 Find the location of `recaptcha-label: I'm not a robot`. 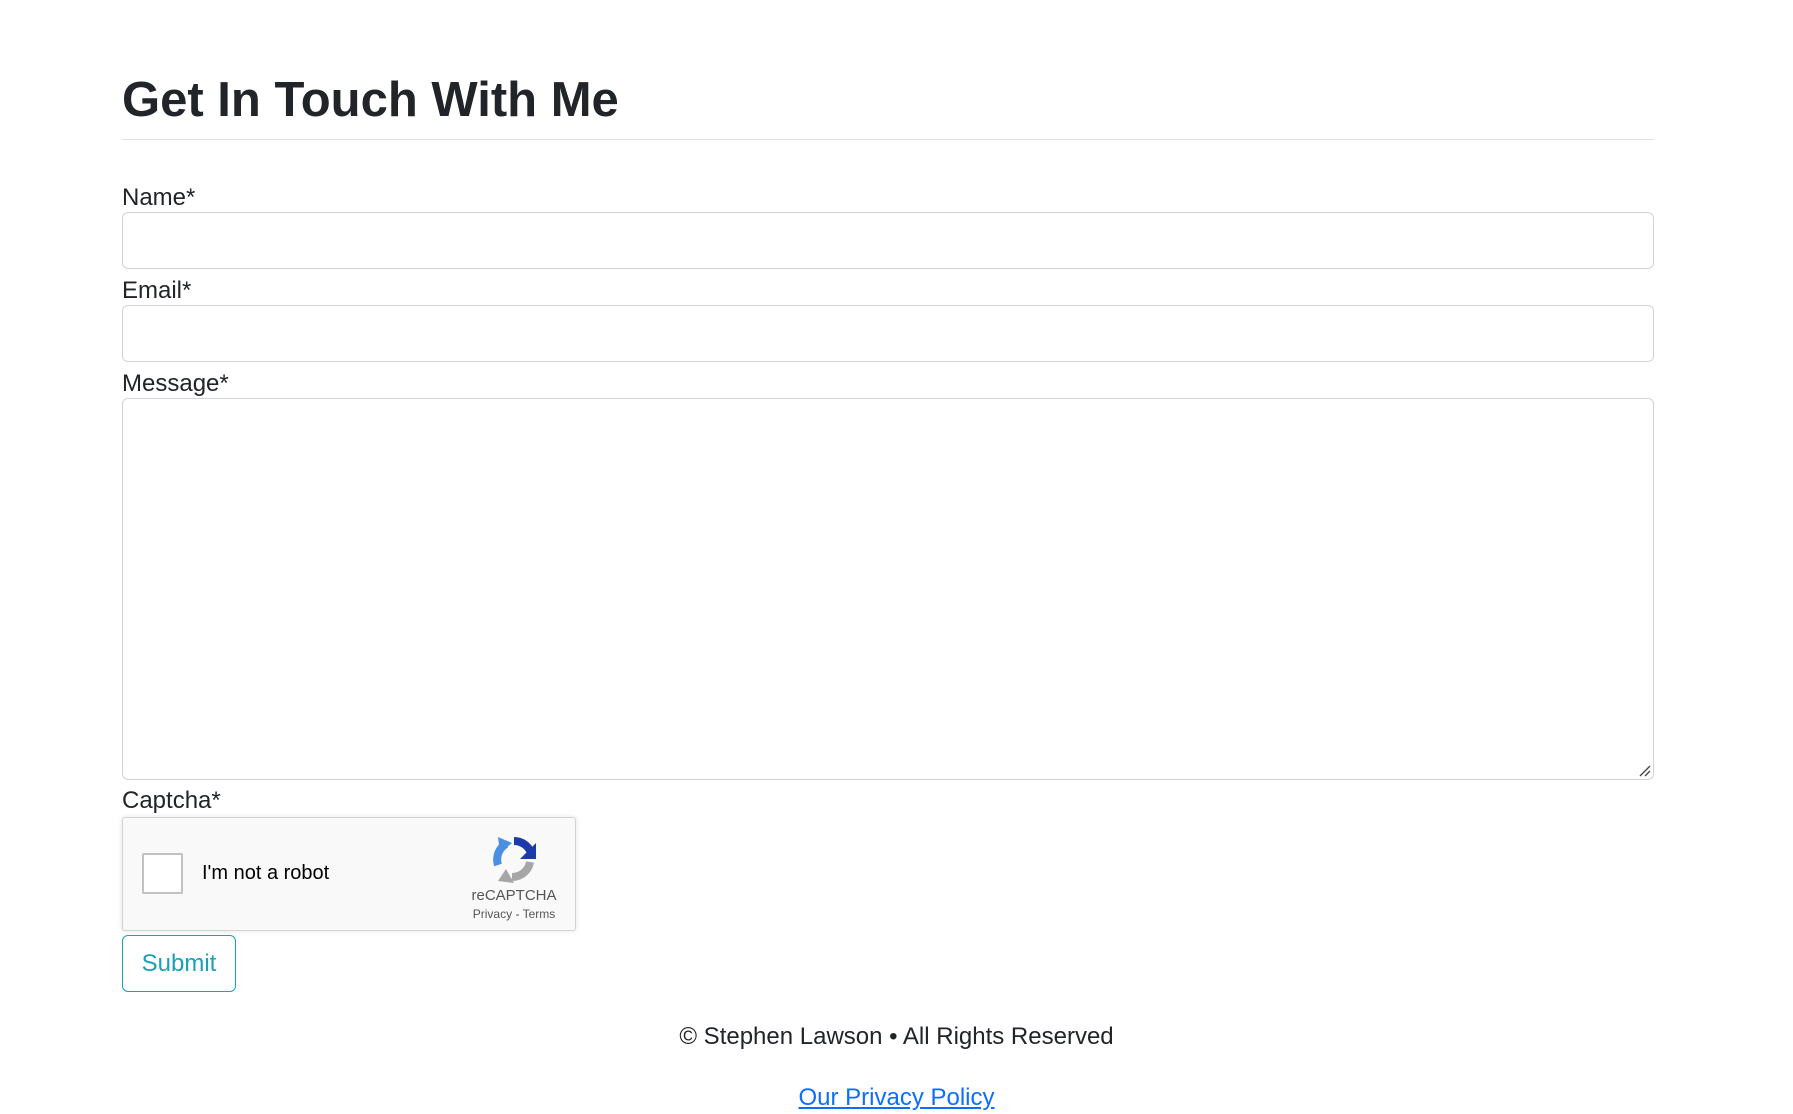

recaptcha-label: I'm not a robot is located at coordinates (266, 873).